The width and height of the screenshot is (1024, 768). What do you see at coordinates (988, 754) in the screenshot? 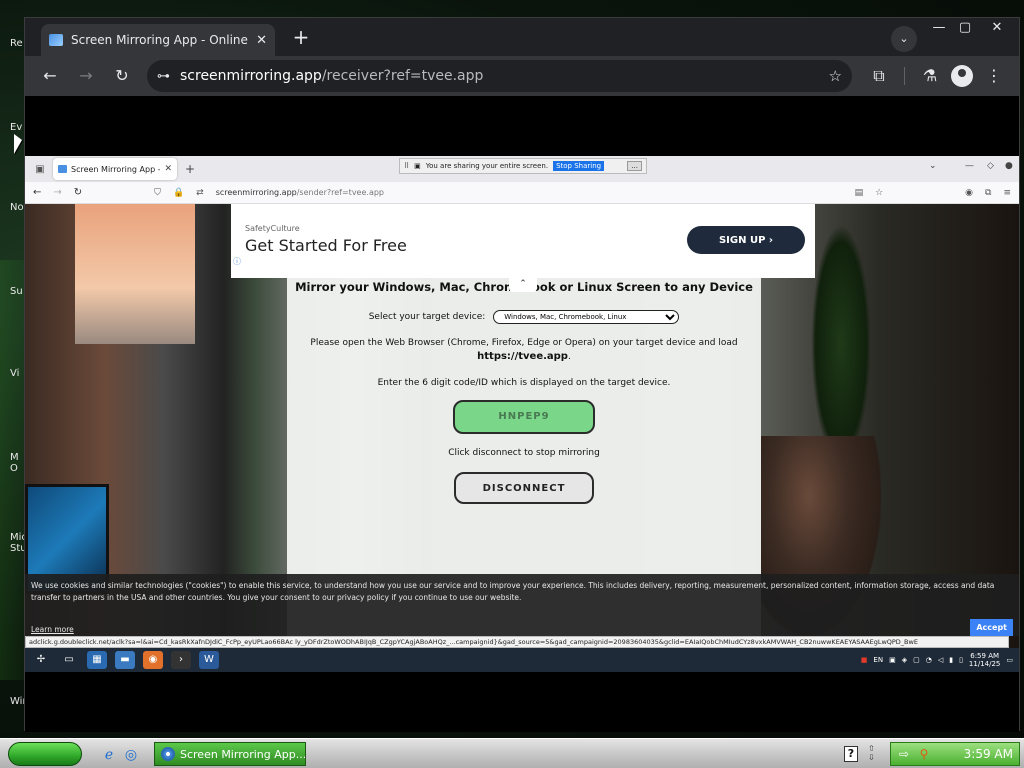
I see `xp-clock: 3:59 AM` at bounding box center [988, 754].